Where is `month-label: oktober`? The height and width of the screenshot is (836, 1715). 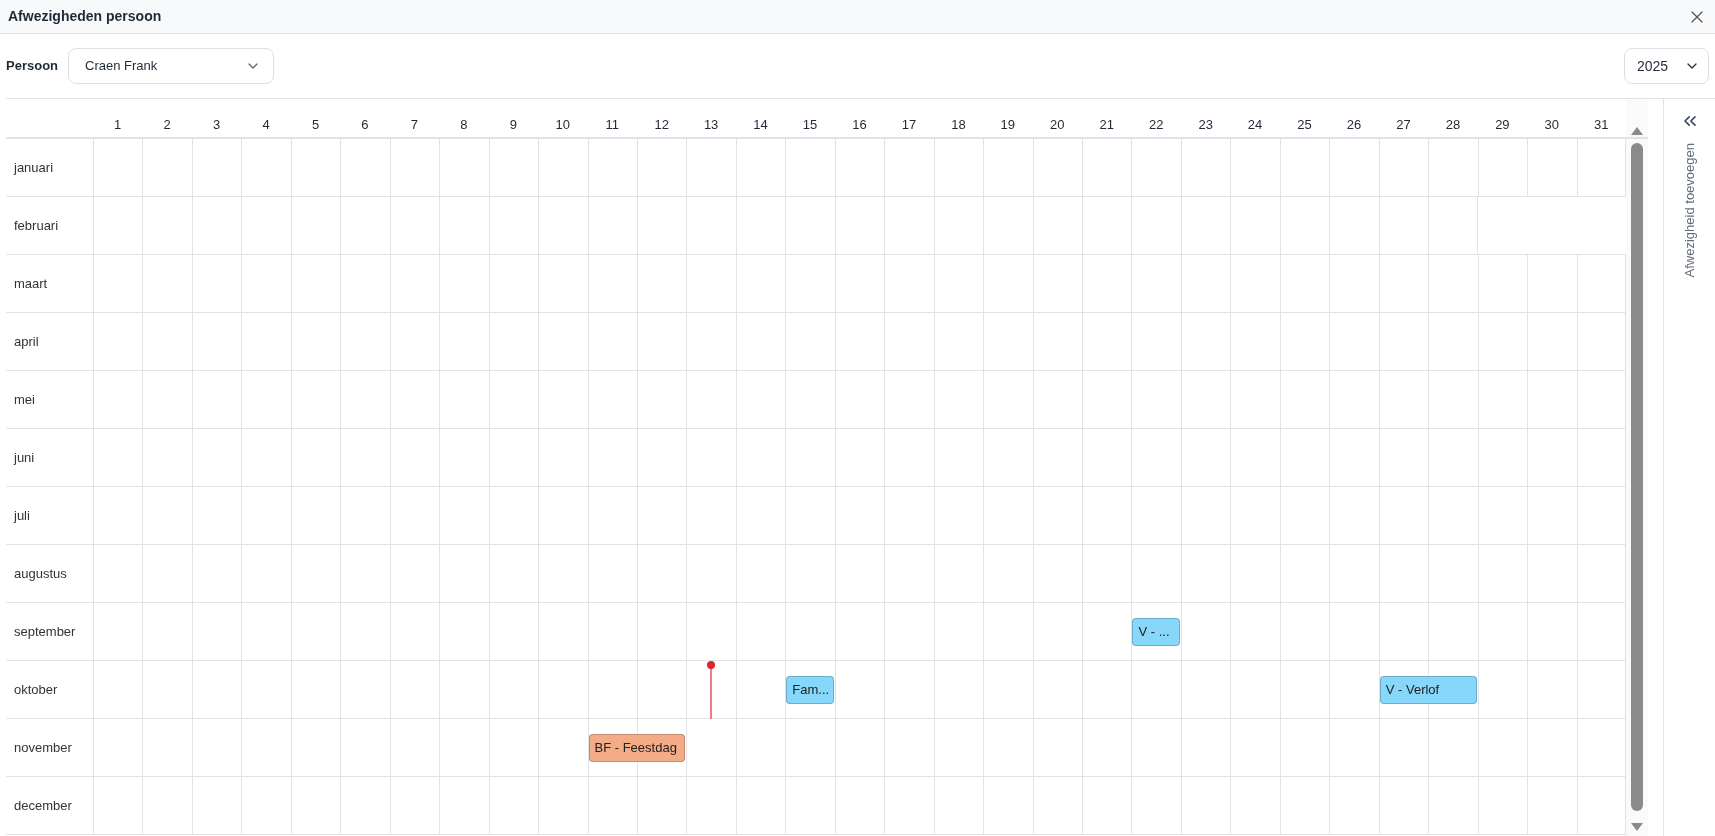 month-label: oktober is located at coordinates (36, 689).